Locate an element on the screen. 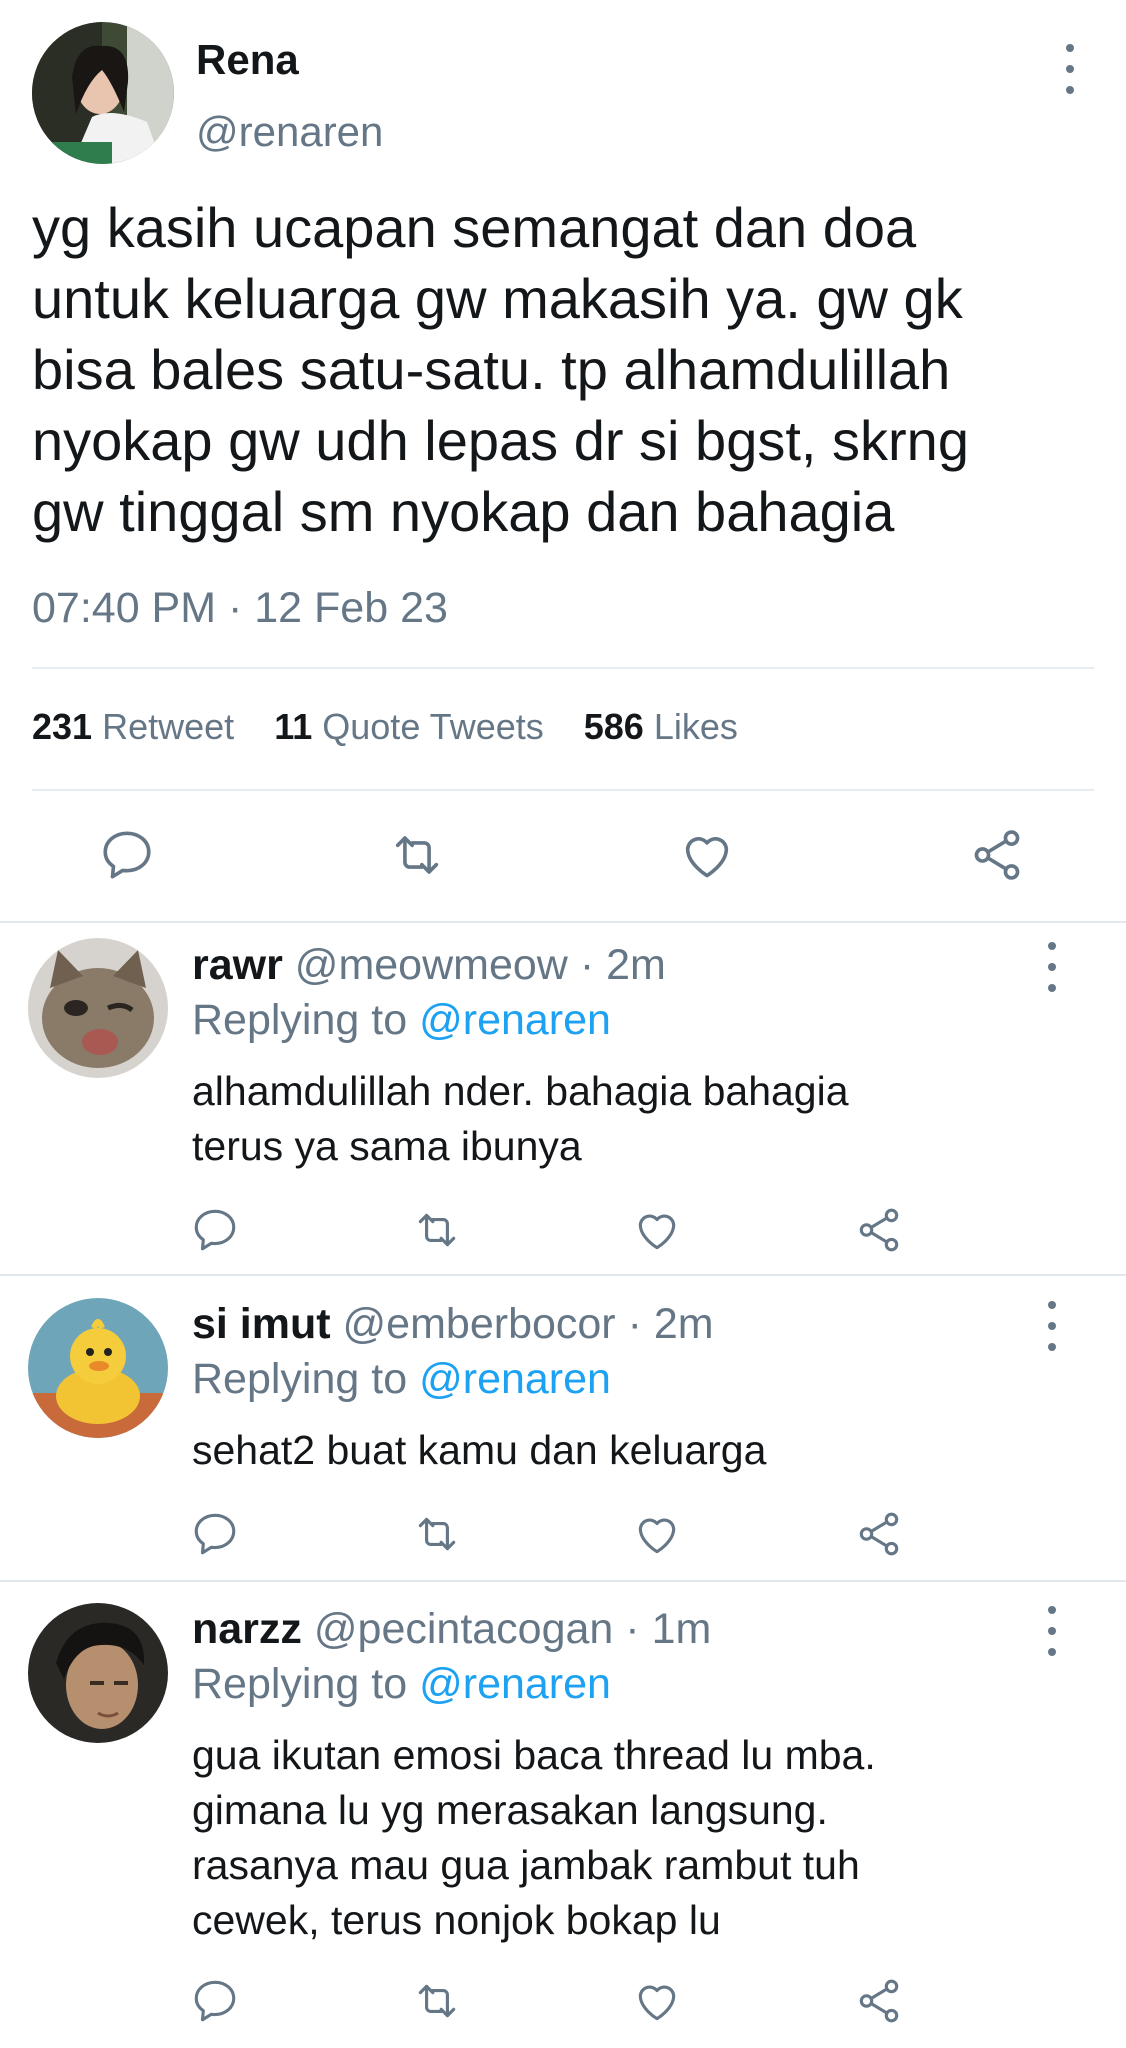 The height and width of the screenshot is (2048, 1126). author-handle: @renaren is located at coordinates (289, 132).